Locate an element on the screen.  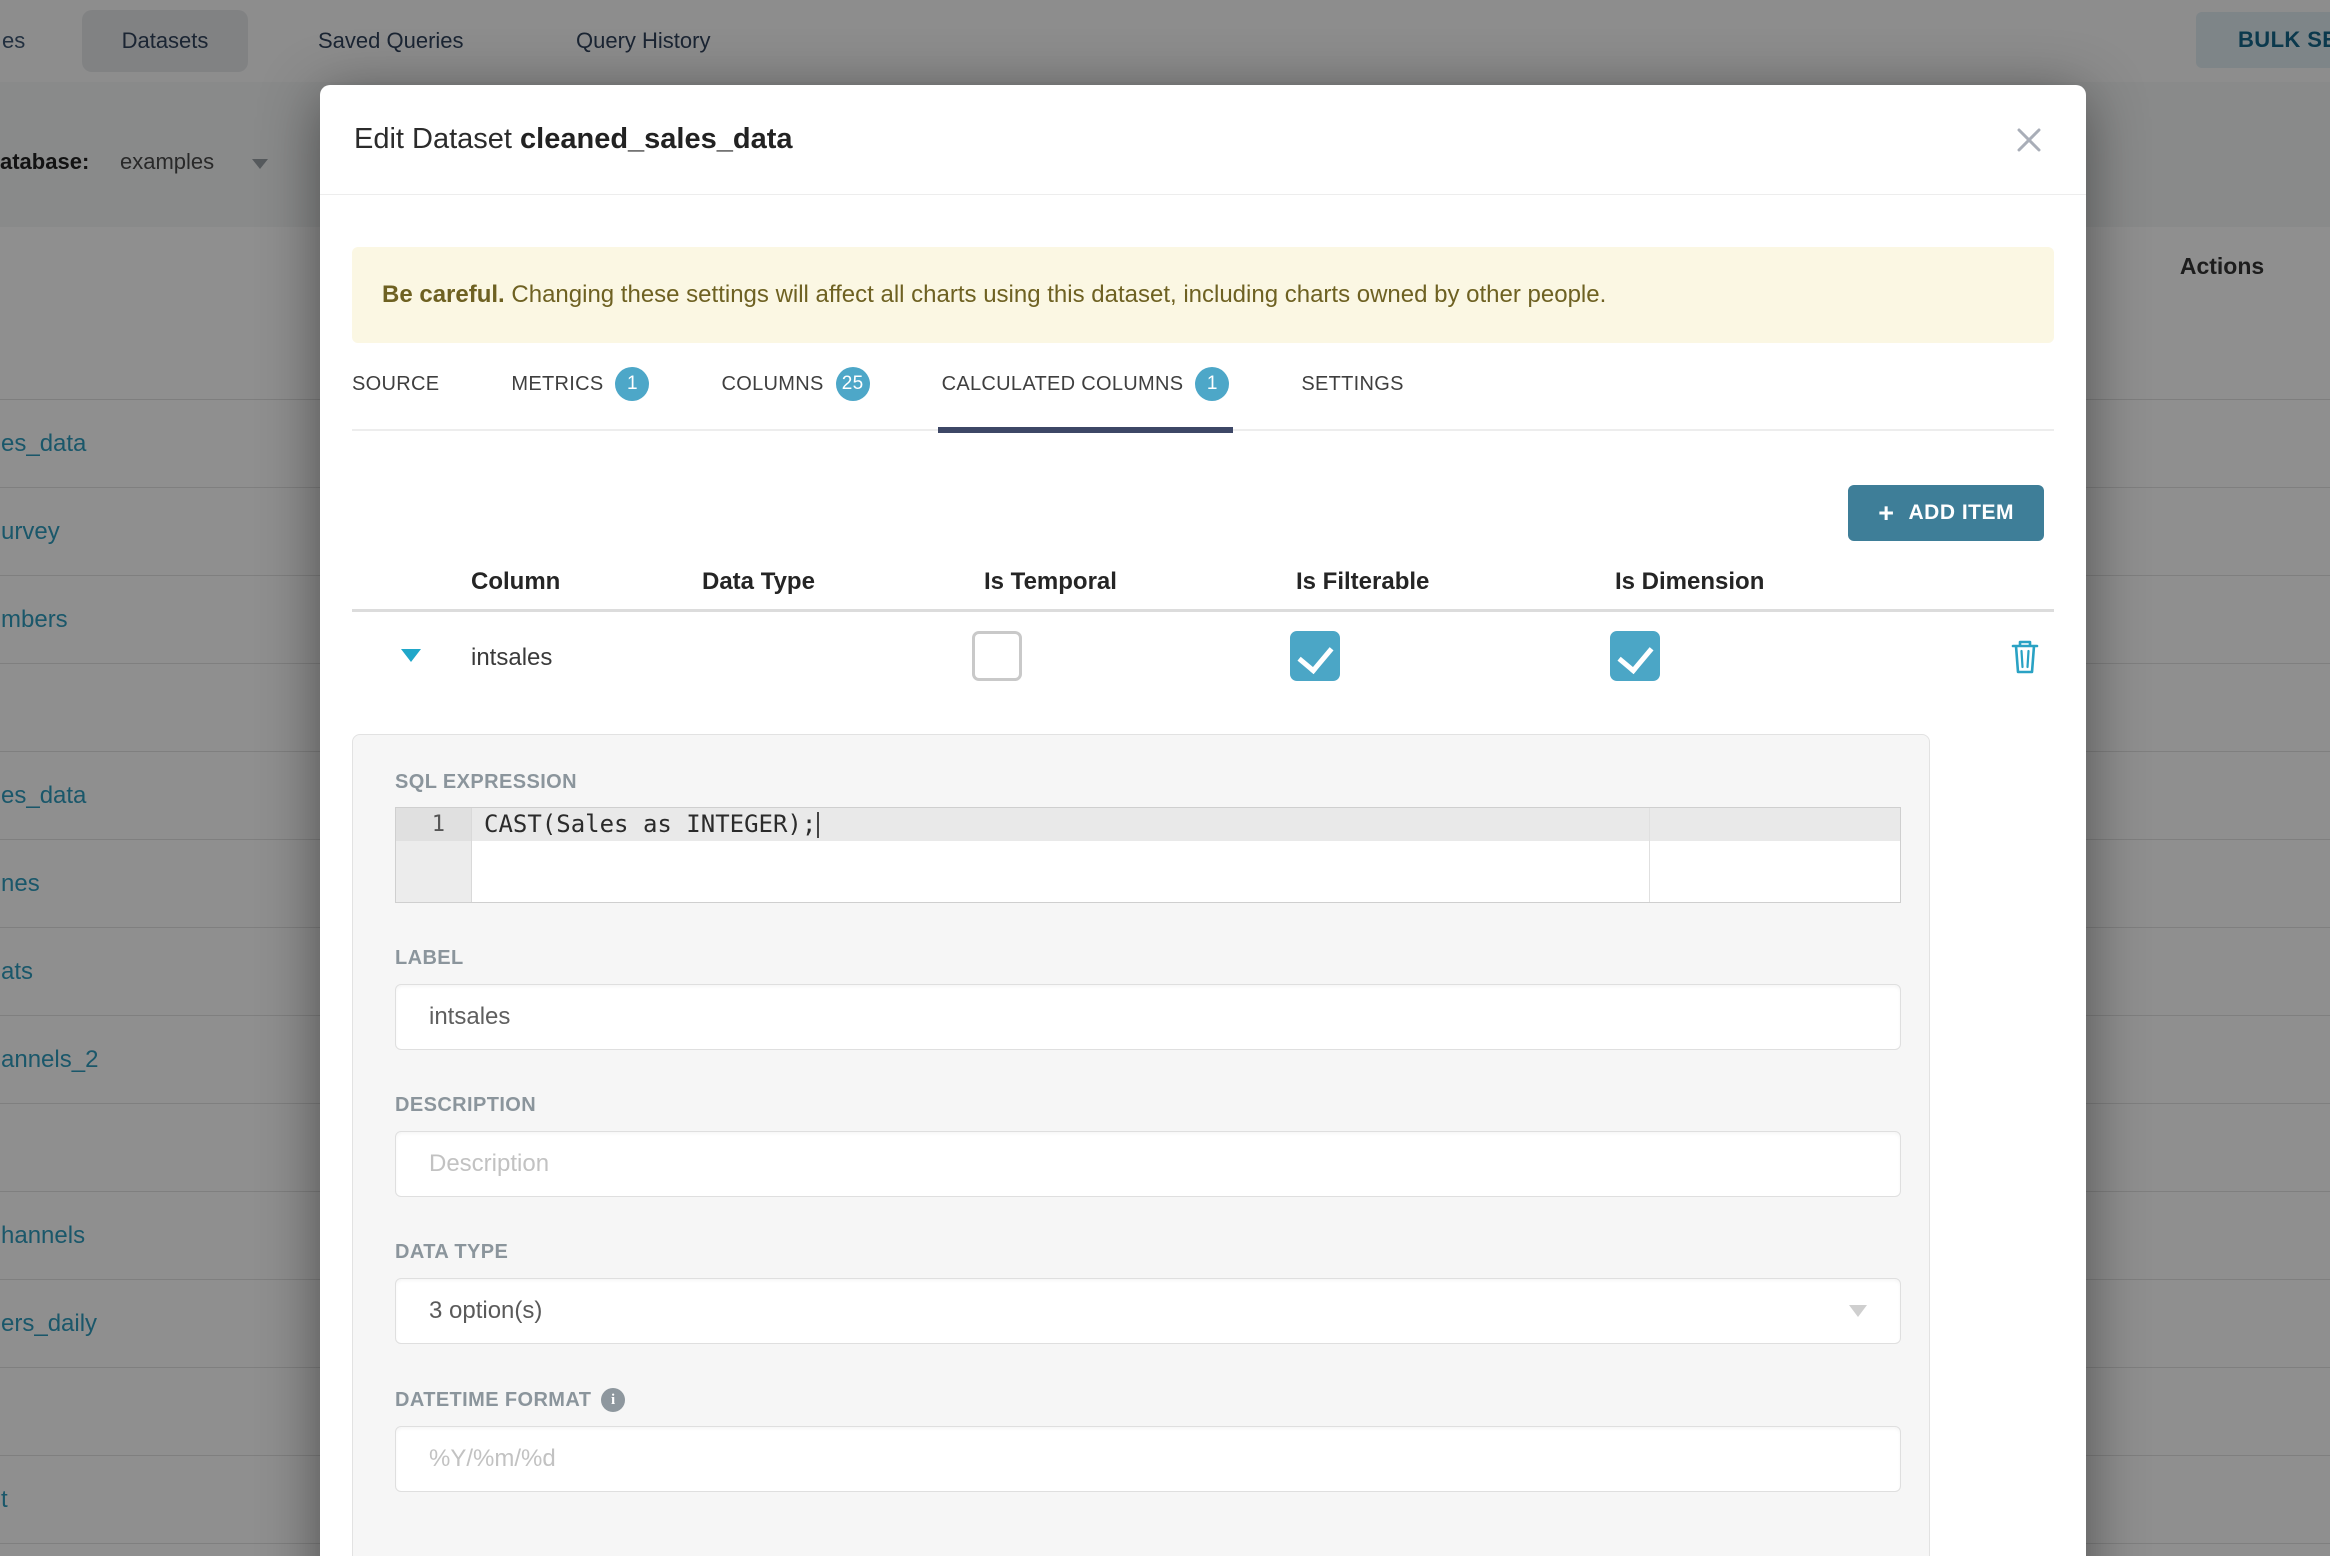
add-item-label: ADD ITEM is located at coordinates (1961, 512).